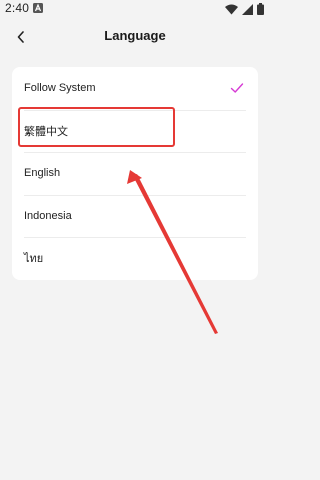  Describe the element at coordinates (38, 8) in the screenshot. I see `a-icon` at that location.